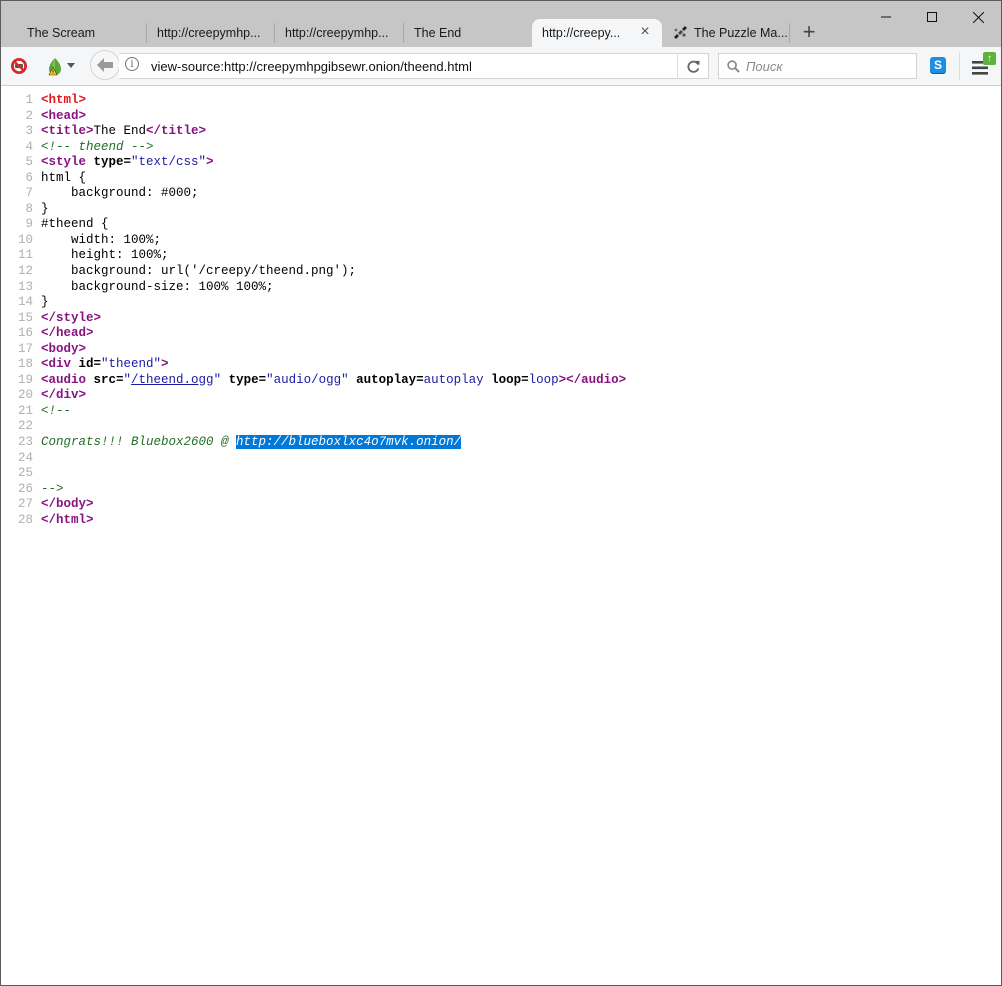 This screenshot has height=986, width=1002. What do you see at coordinates (55, 66) in the screenshot?
I see `tor-button-icon` at bounding box center [55, 66].